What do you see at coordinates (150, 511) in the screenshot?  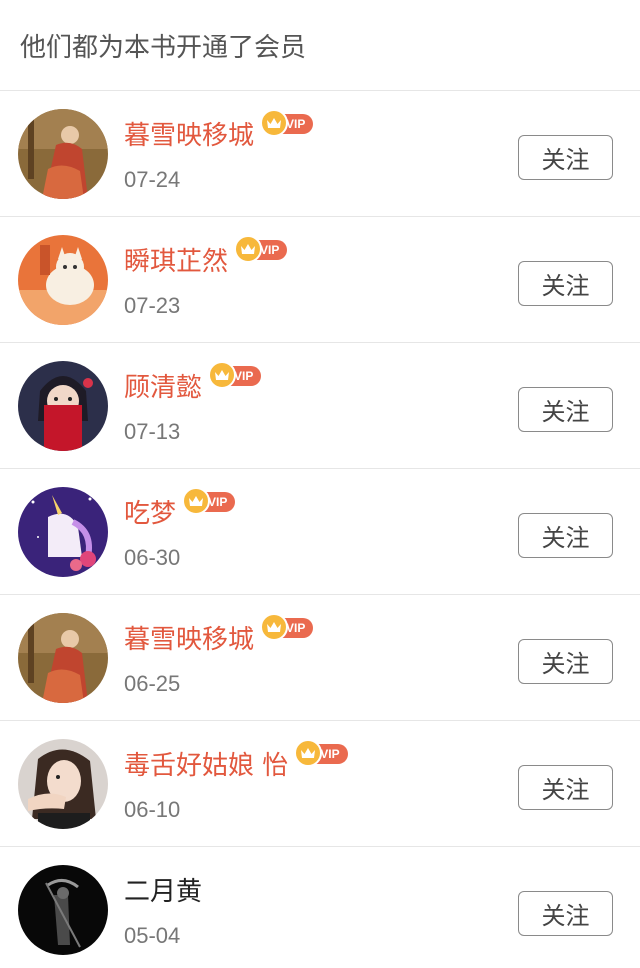 I see `member-name: 吃梦` at bounding box center [150, 511].